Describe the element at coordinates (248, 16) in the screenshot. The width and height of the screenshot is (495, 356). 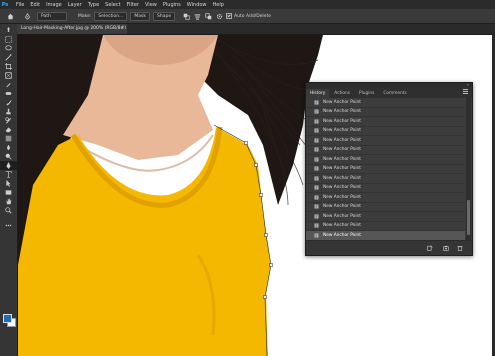
I see `auto-add-delete-option: Auto Add/Delete` at that location.